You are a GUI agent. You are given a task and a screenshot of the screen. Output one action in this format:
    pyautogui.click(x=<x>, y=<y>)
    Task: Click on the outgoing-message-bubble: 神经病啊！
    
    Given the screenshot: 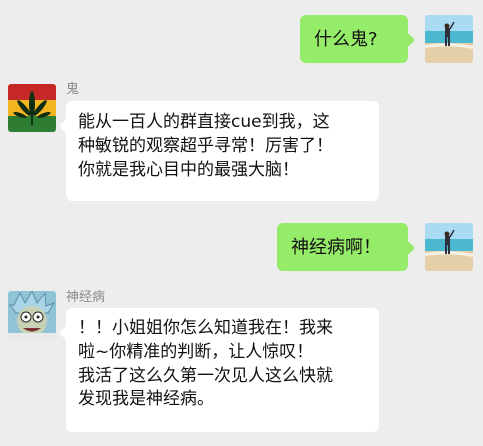 What is the action you would take?
    pyautogui.click(x=346, y=247)
    